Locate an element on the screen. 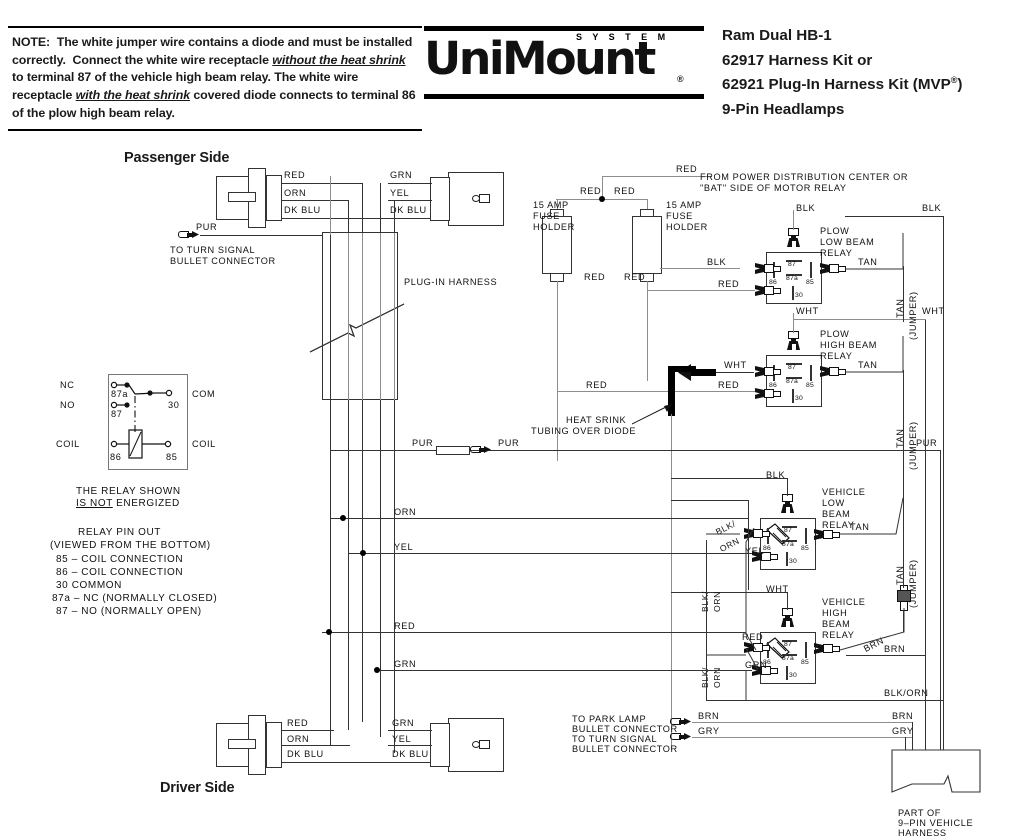  relay-legend-30: 30 is located at coordinates (174, 405).